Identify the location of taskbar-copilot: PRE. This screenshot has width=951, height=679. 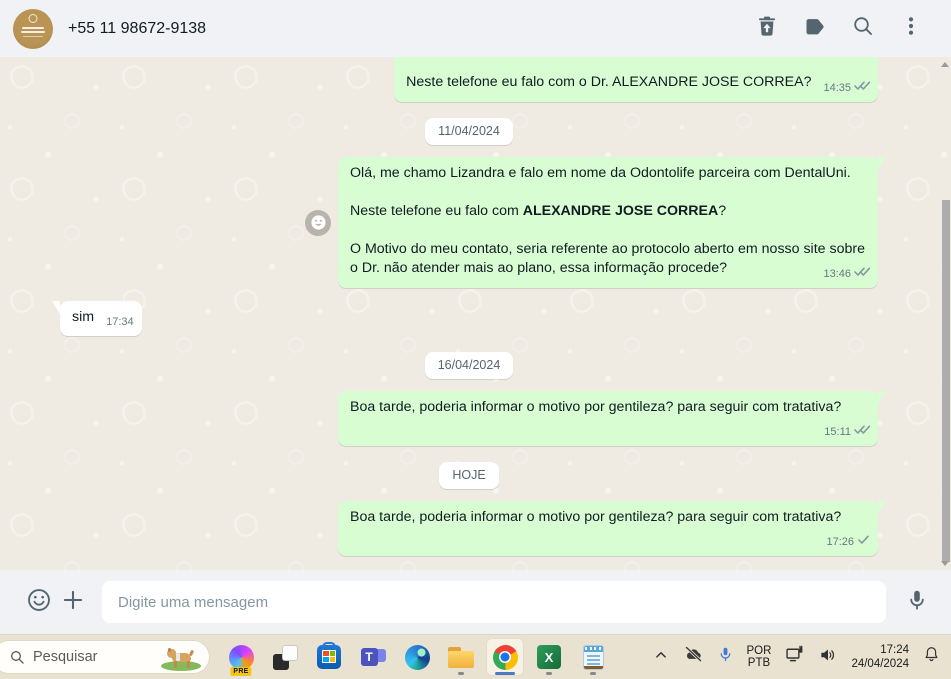
(241, 657).